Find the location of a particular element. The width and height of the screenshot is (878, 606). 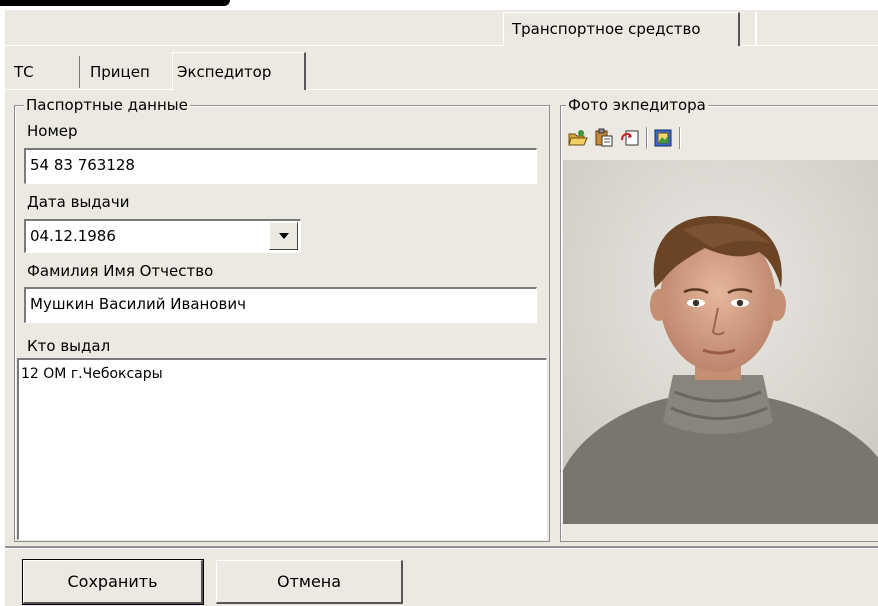

fullname-label: Фамилия Имя Отчество is located at coordinates (120, 271).